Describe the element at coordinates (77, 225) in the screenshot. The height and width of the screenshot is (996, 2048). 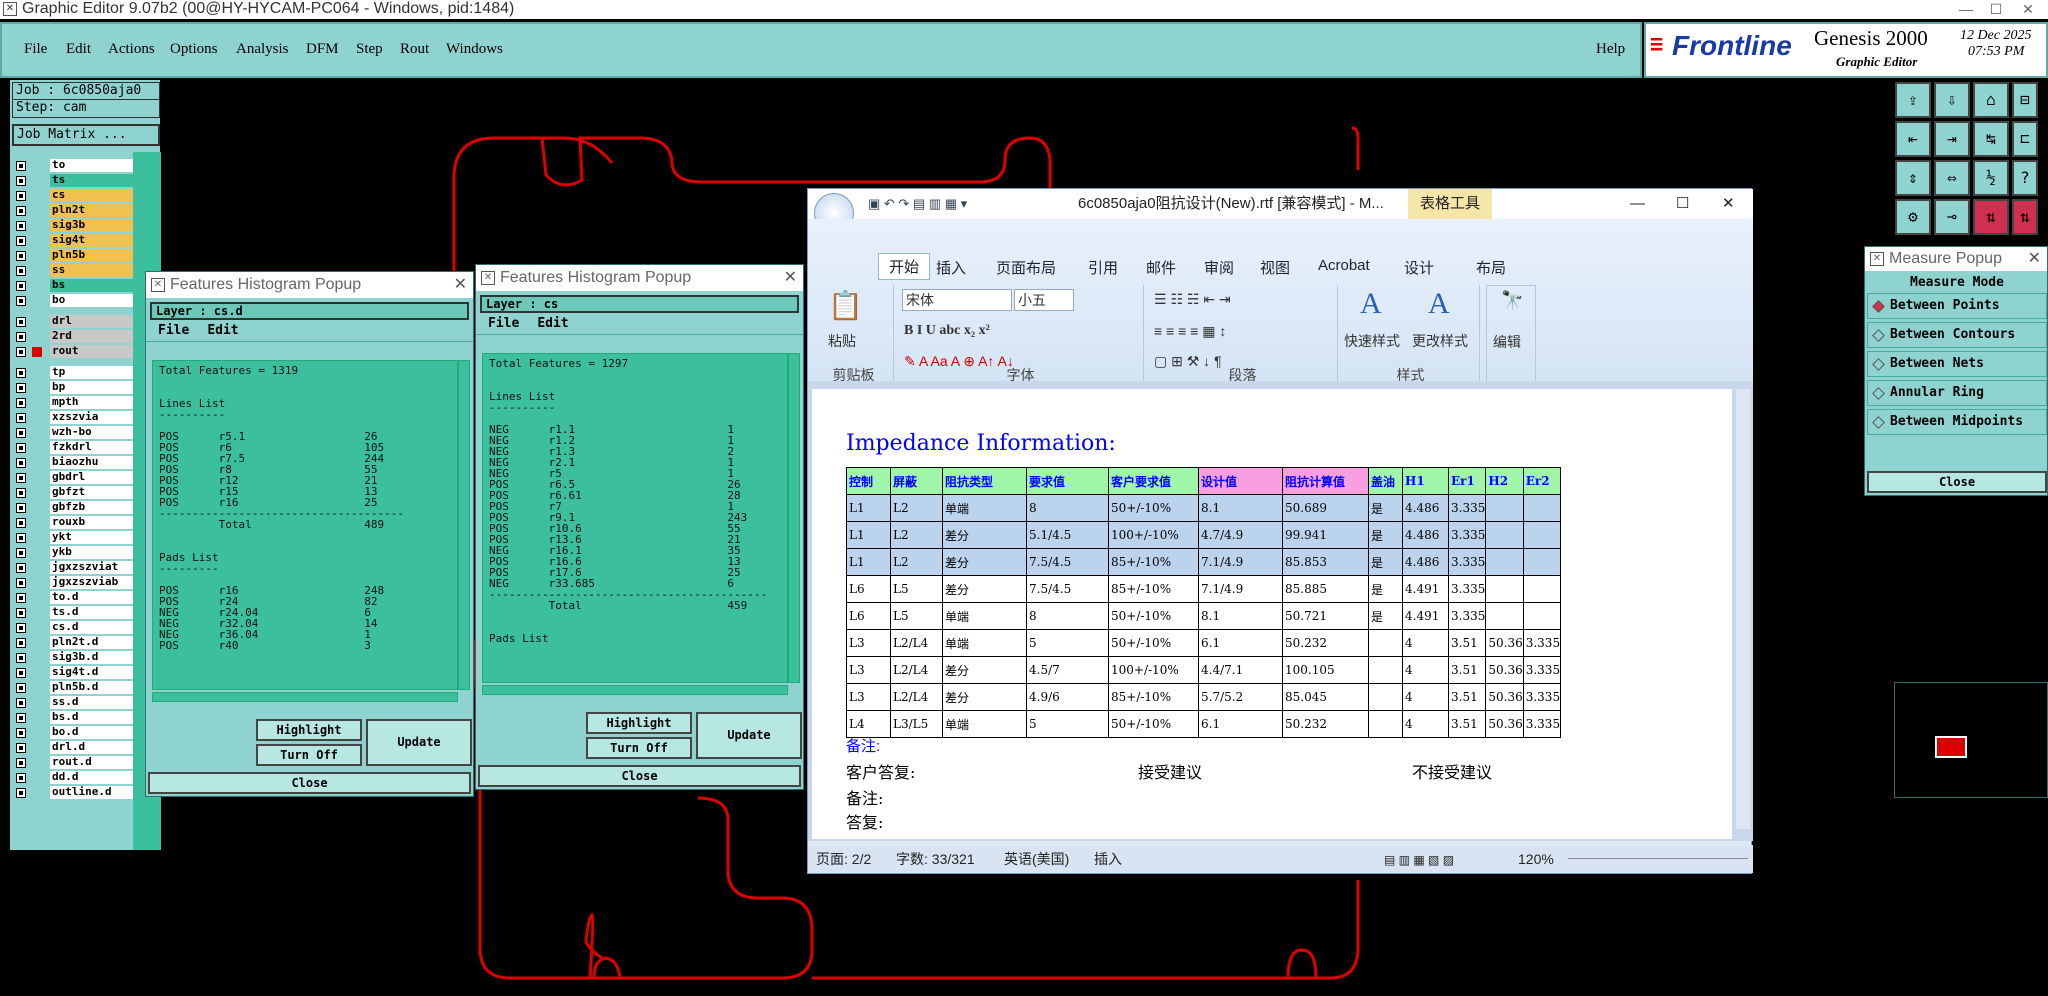
I see `layer-item: sig3b` at that location.